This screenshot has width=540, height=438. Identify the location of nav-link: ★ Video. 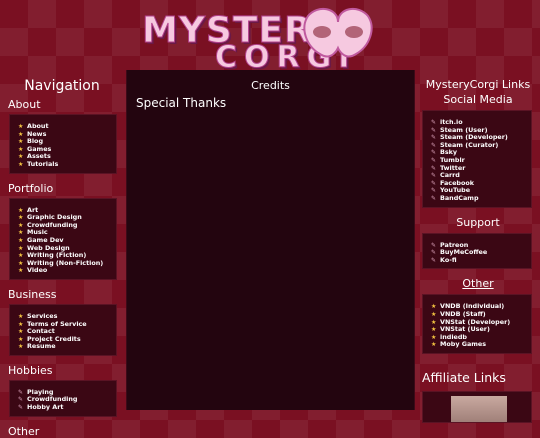
(64, 271).